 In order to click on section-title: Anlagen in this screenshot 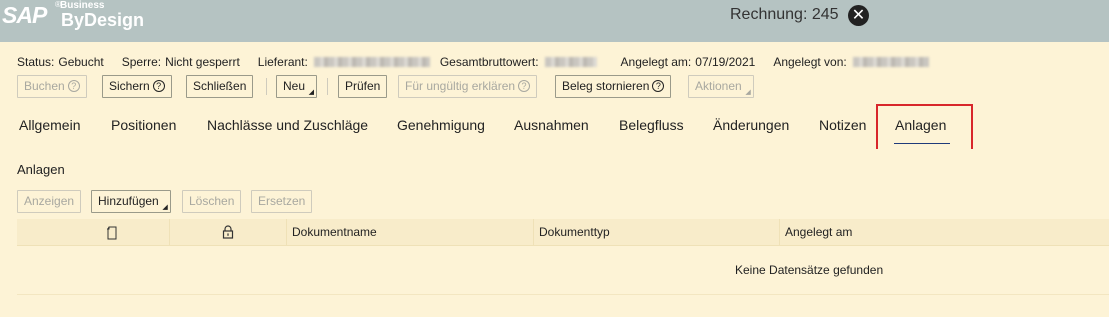, I will do `click(41, 169)`.